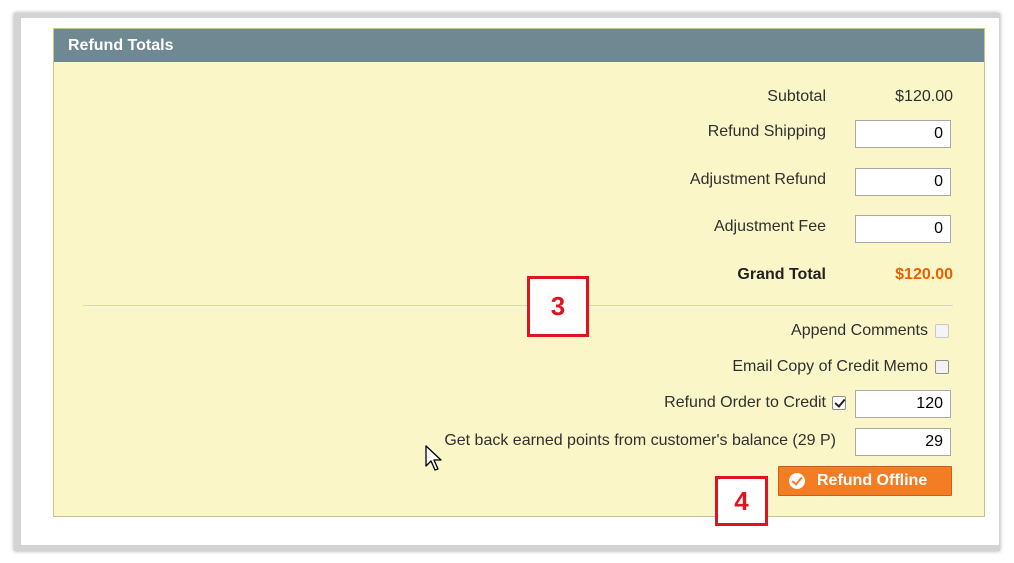 This screenshot has width=1014, height=563. What do you see at coordinates (796, 96) in the screenshot?
I see `subtotal-label: Subtotal` at bounding box center [796, 96].